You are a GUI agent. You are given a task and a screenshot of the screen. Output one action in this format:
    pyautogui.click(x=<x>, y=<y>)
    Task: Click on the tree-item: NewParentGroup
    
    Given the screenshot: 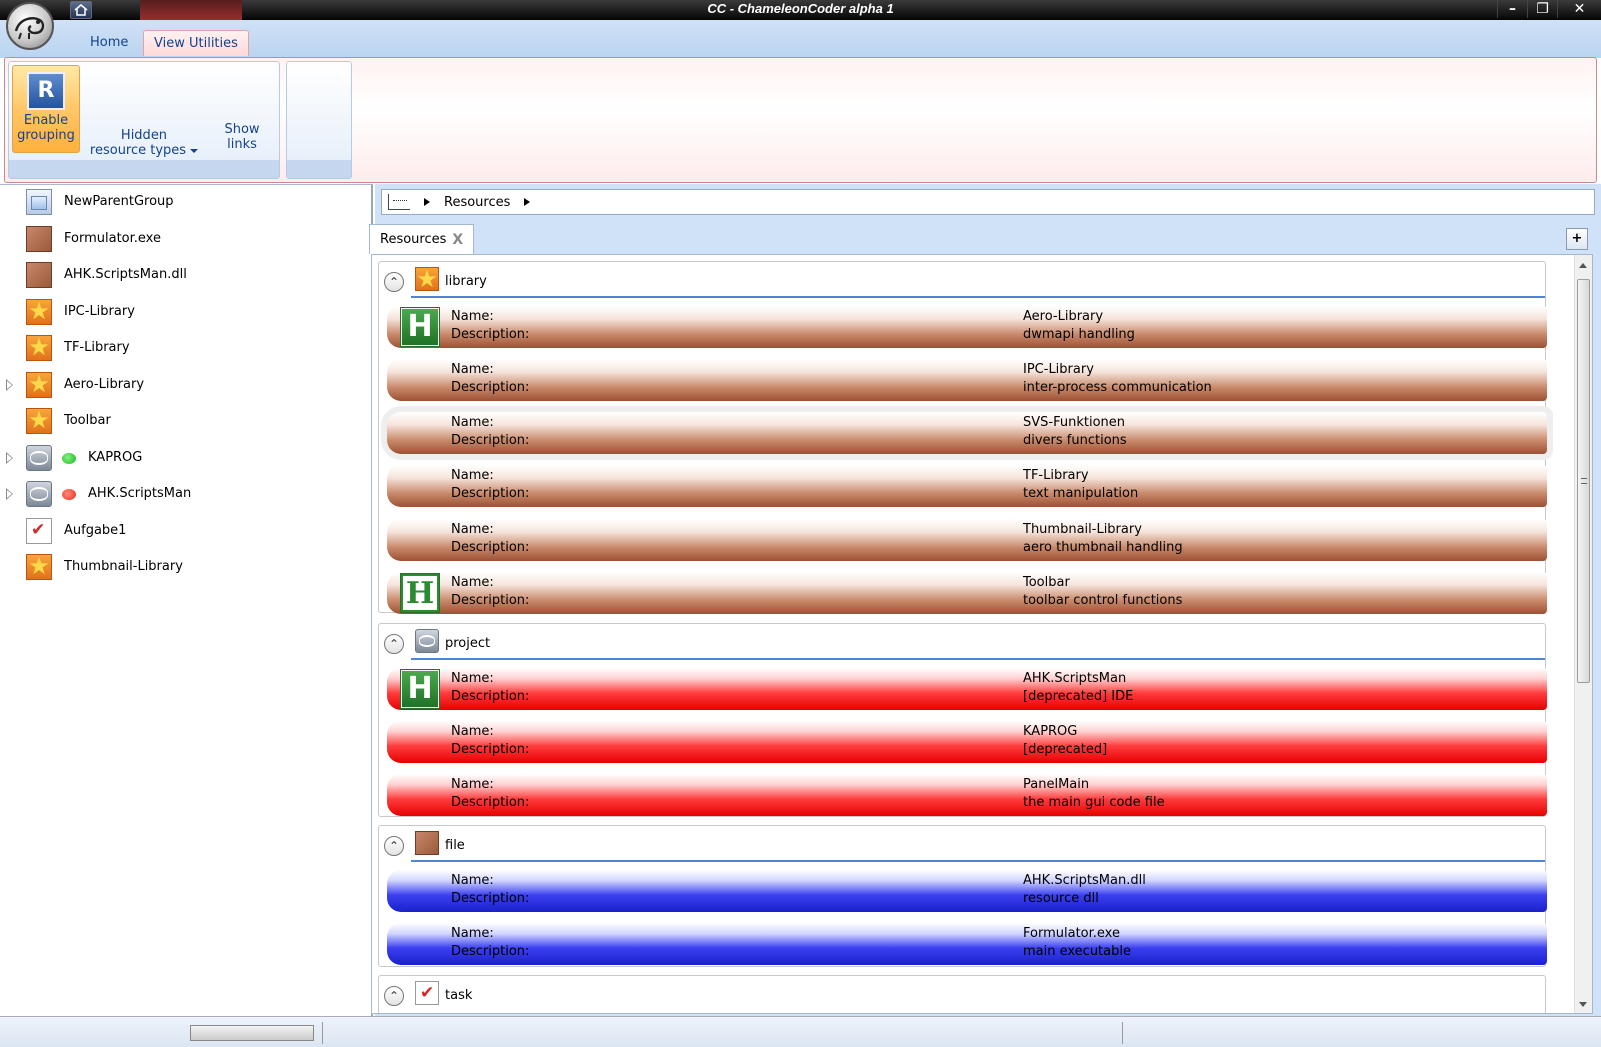 What is the action you would take?
    pyautogui.click(x=185, y=202)
    